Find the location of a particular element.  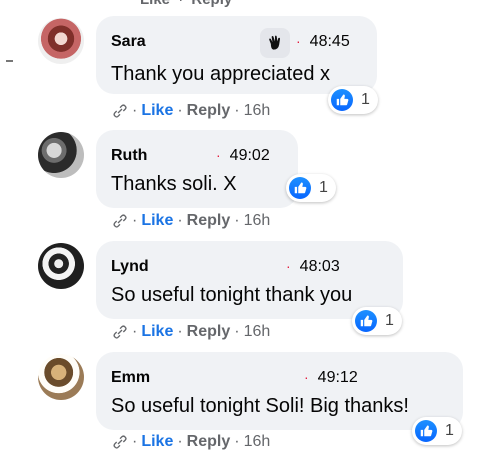

top-like-link: Like is located at coordinates (155, 4).